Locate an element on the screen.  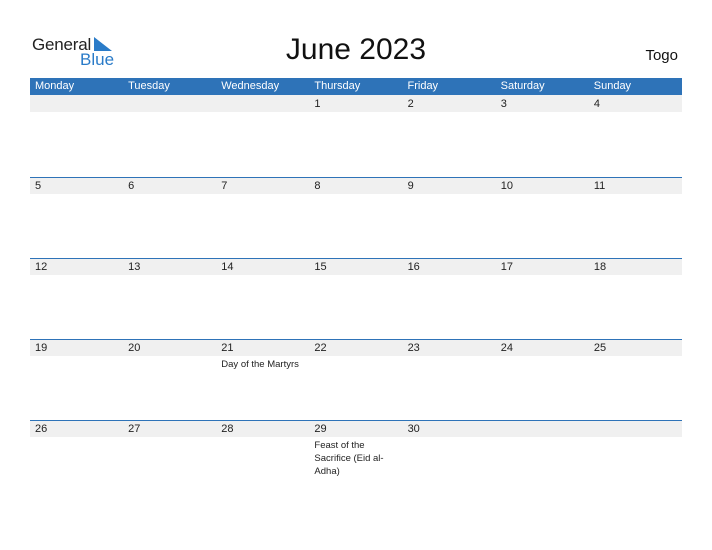
day-number: 23 is located at coordinates (413, 348).